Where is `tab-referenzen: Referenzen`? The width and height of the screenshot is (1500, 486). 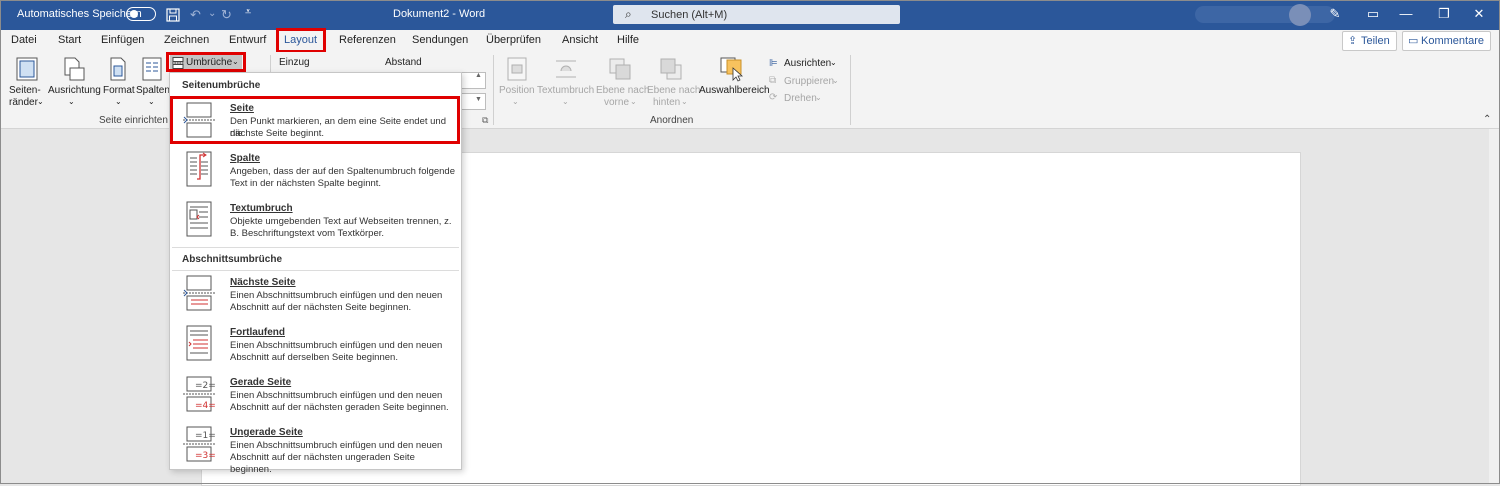
tab-referenzen: Referenzen is located at coordinates (367, 40).